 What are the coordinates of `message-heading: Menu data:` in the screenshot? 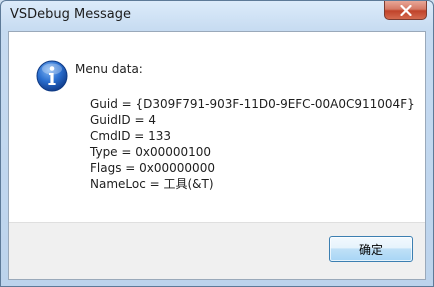 It's located at (109, 69).